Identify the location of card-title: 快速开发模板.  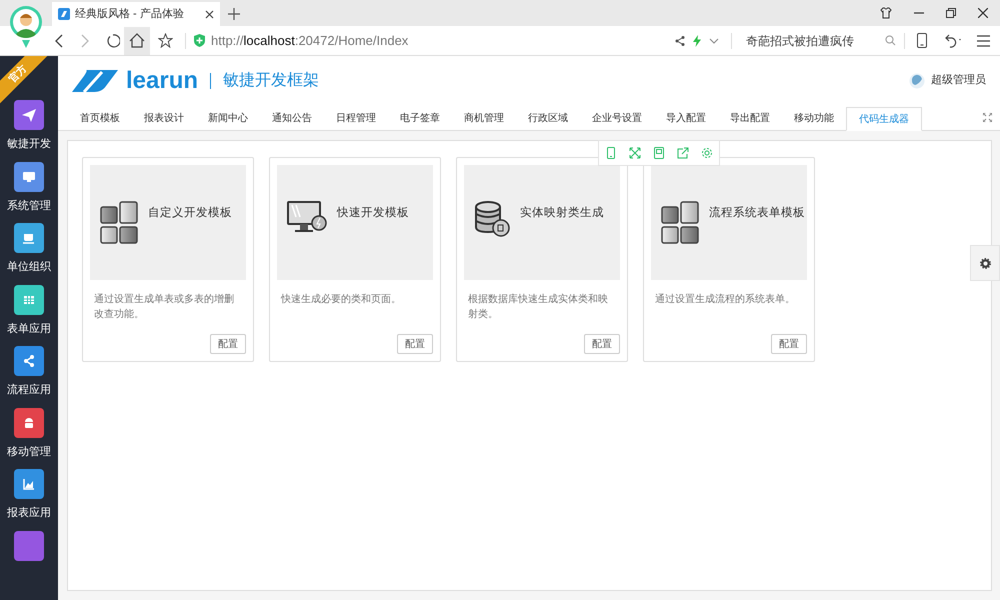
(373, 213).